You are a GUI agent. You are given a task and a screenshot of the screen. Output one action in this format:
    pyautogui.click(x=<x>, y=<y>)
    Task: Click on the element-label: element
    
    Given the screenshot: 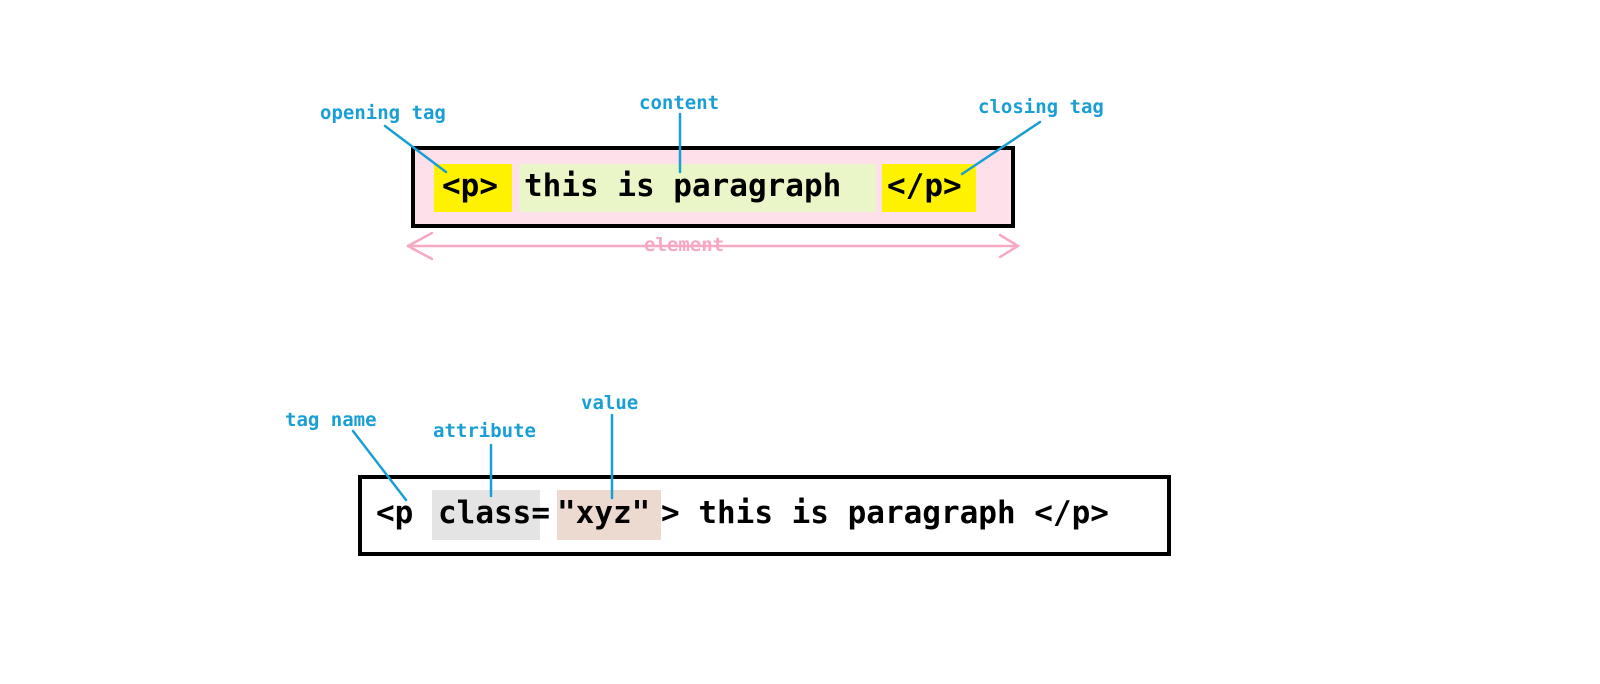 What is the action you would take?
    pyautogui.click(x=684, y=245)
    